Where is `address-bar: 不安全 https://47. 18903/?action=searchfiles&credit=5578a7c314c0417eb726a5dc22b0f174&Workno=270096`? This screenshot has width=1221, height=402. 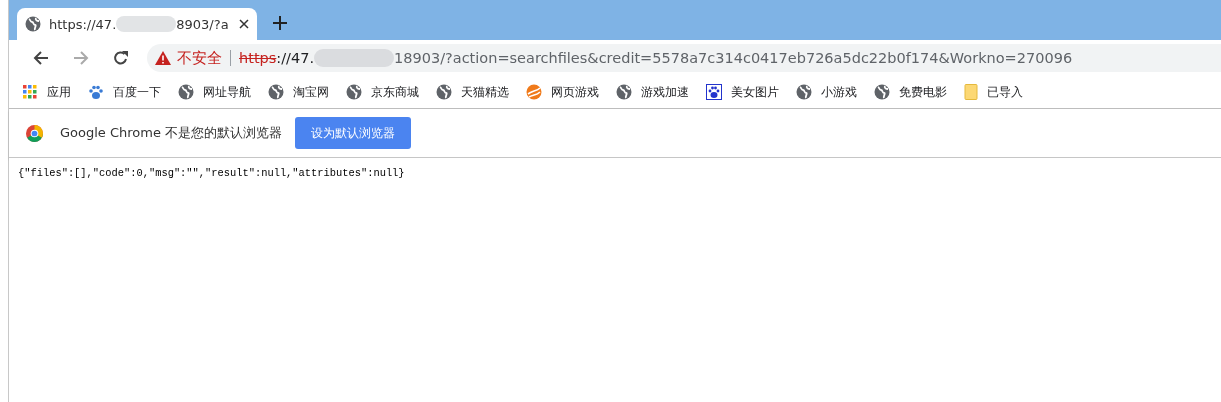 address-bar: 不安全 https://47. 18903/?action=searchfiles&credit=5578a7c314c0417eb726a5dc22b0f174&Workno=270096 is located at coordinates (684, 58).